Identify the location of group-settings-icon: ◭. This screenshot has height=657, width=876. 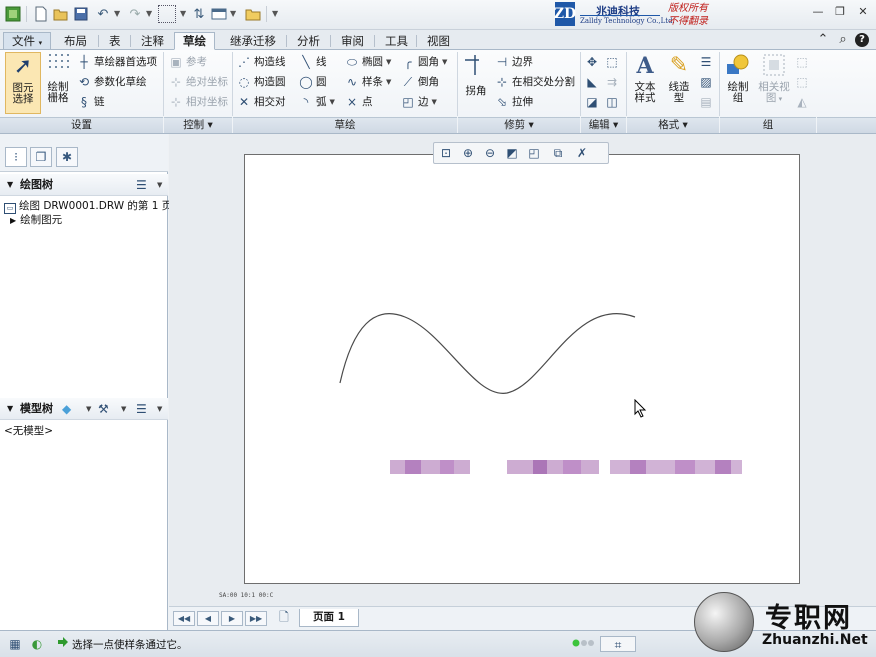
(802, 102).